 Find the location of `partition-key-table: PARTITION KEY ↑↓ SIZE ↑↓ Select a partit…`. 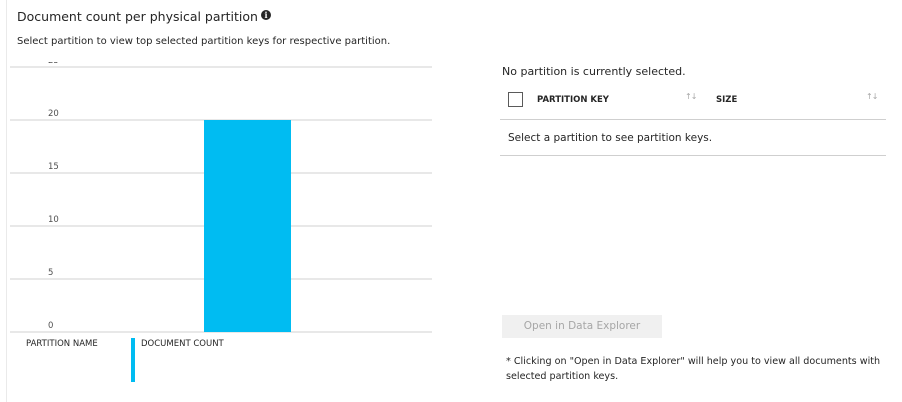

partition-key-table: PARTITION KEY ↑↓ SIZE ↑↓ Select a partit… is located at coordinates (693, 120).